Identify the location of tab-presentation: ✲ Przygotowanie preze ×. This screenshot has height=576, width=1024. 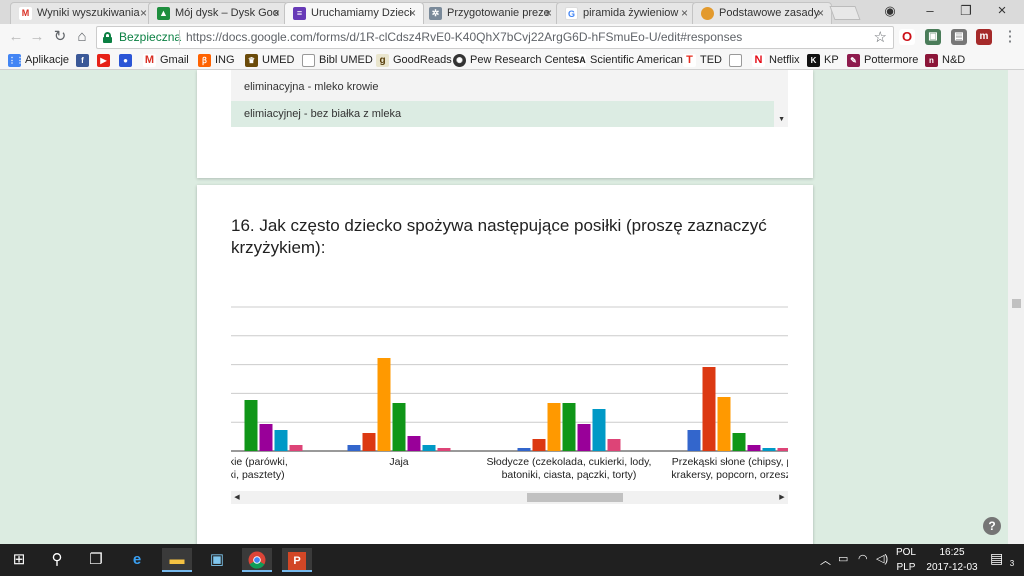
(490, 13).